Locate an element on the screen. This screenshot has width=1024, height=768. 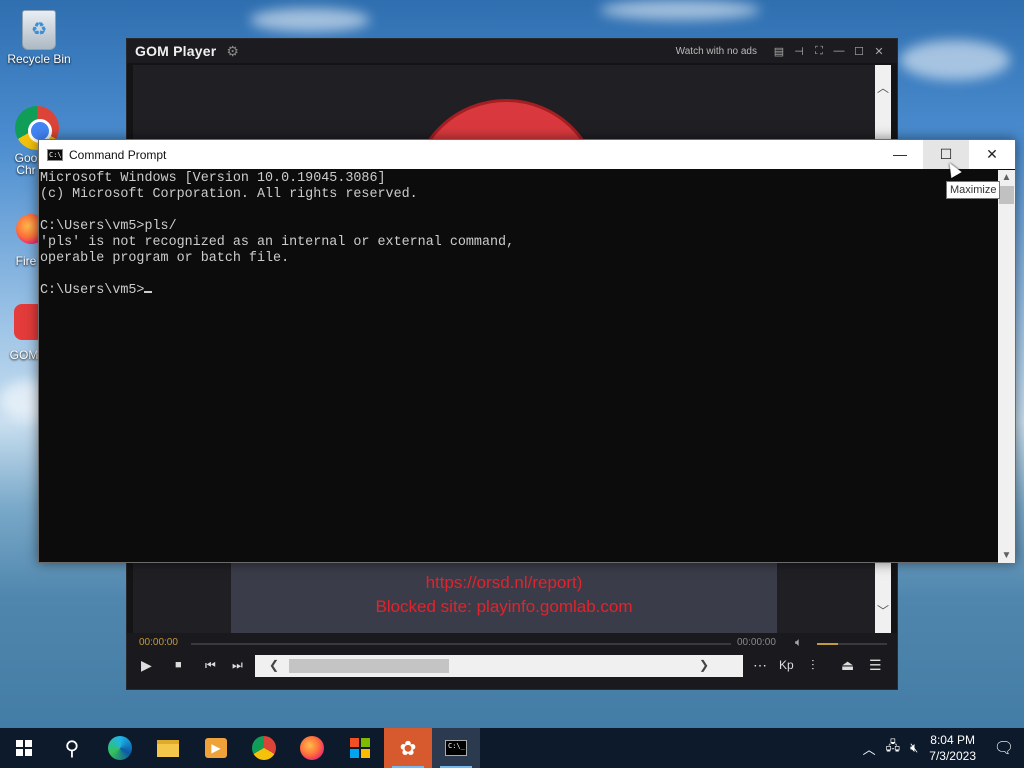
chrome-icon is located at coordinates (264, 748).